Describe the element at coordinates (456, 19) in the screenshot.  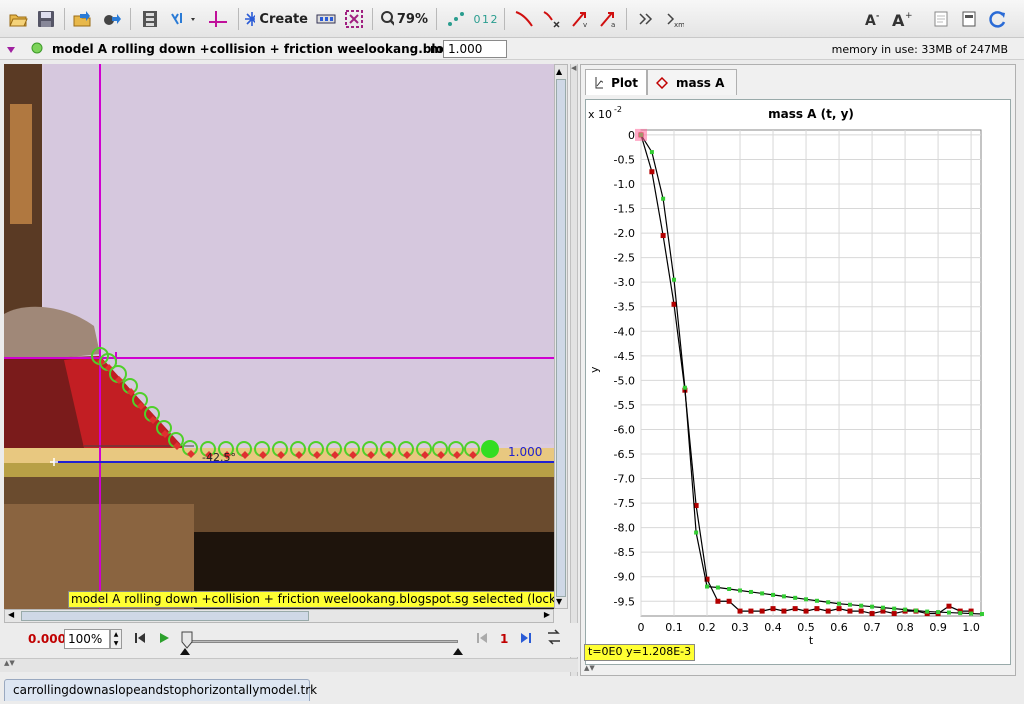
I see `autotrack-icon` at that location.